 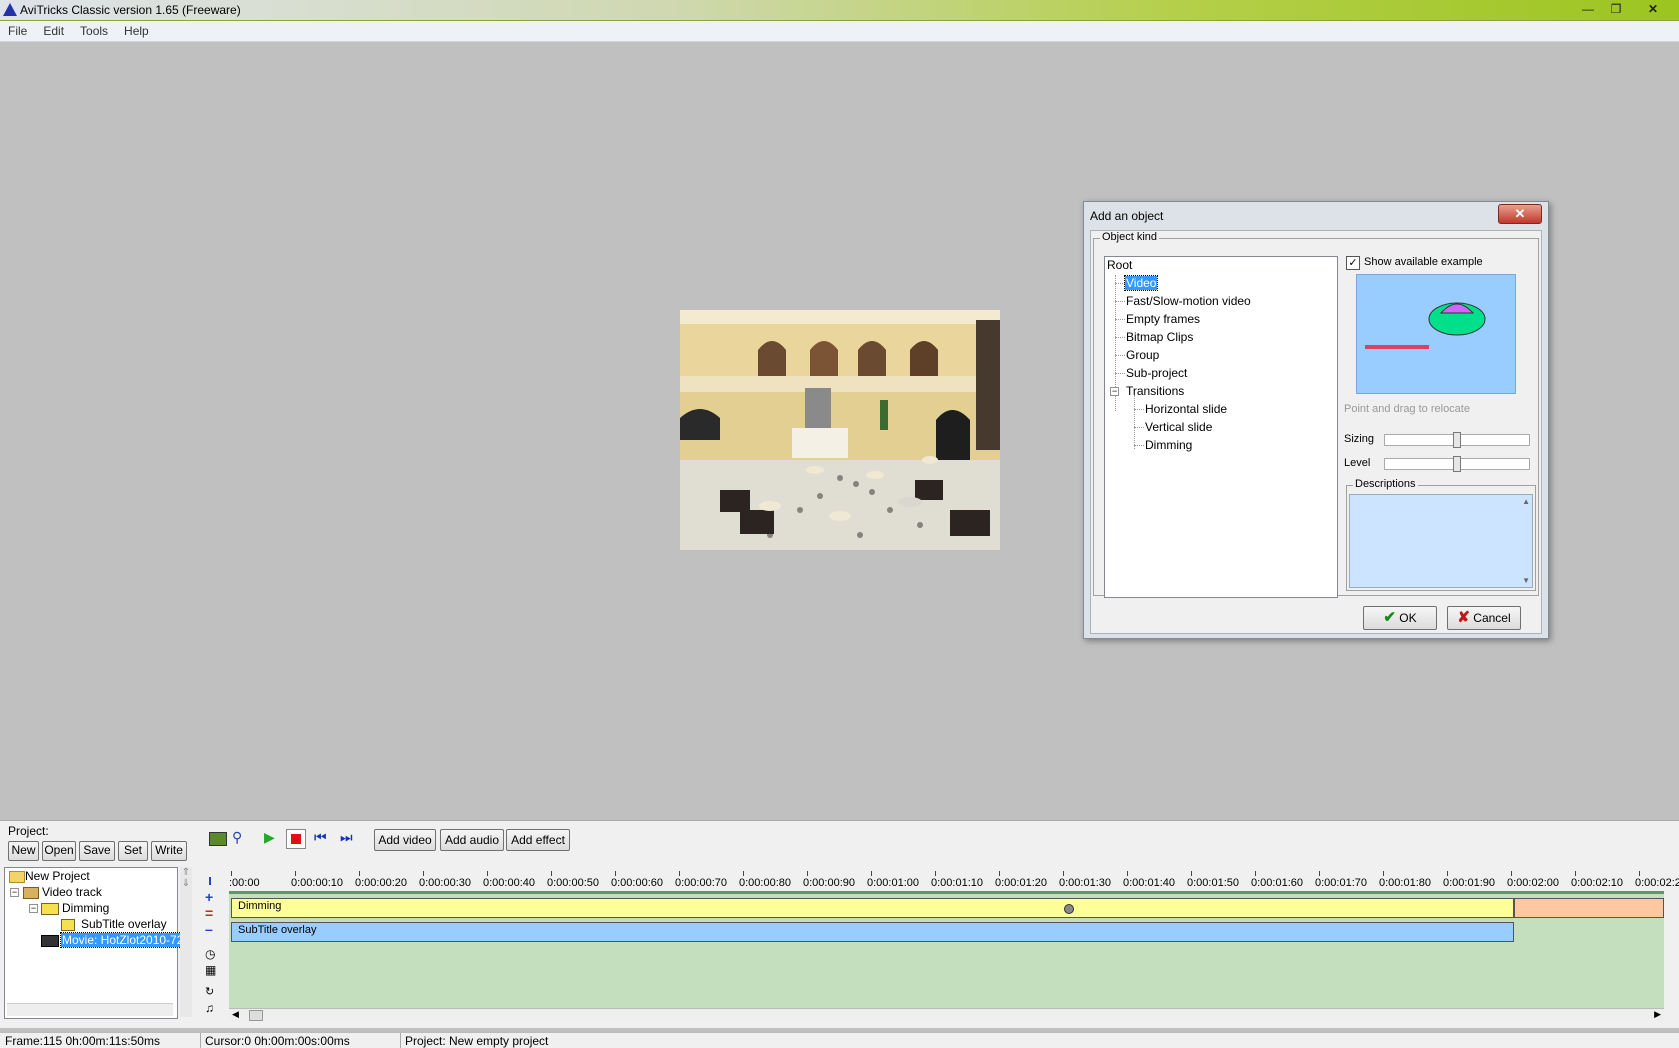 What do you see at coordinates (1168, 445) in the screenshot?
I see `tree-item-dimming: Dimming` at bounding box center [1168, 445].